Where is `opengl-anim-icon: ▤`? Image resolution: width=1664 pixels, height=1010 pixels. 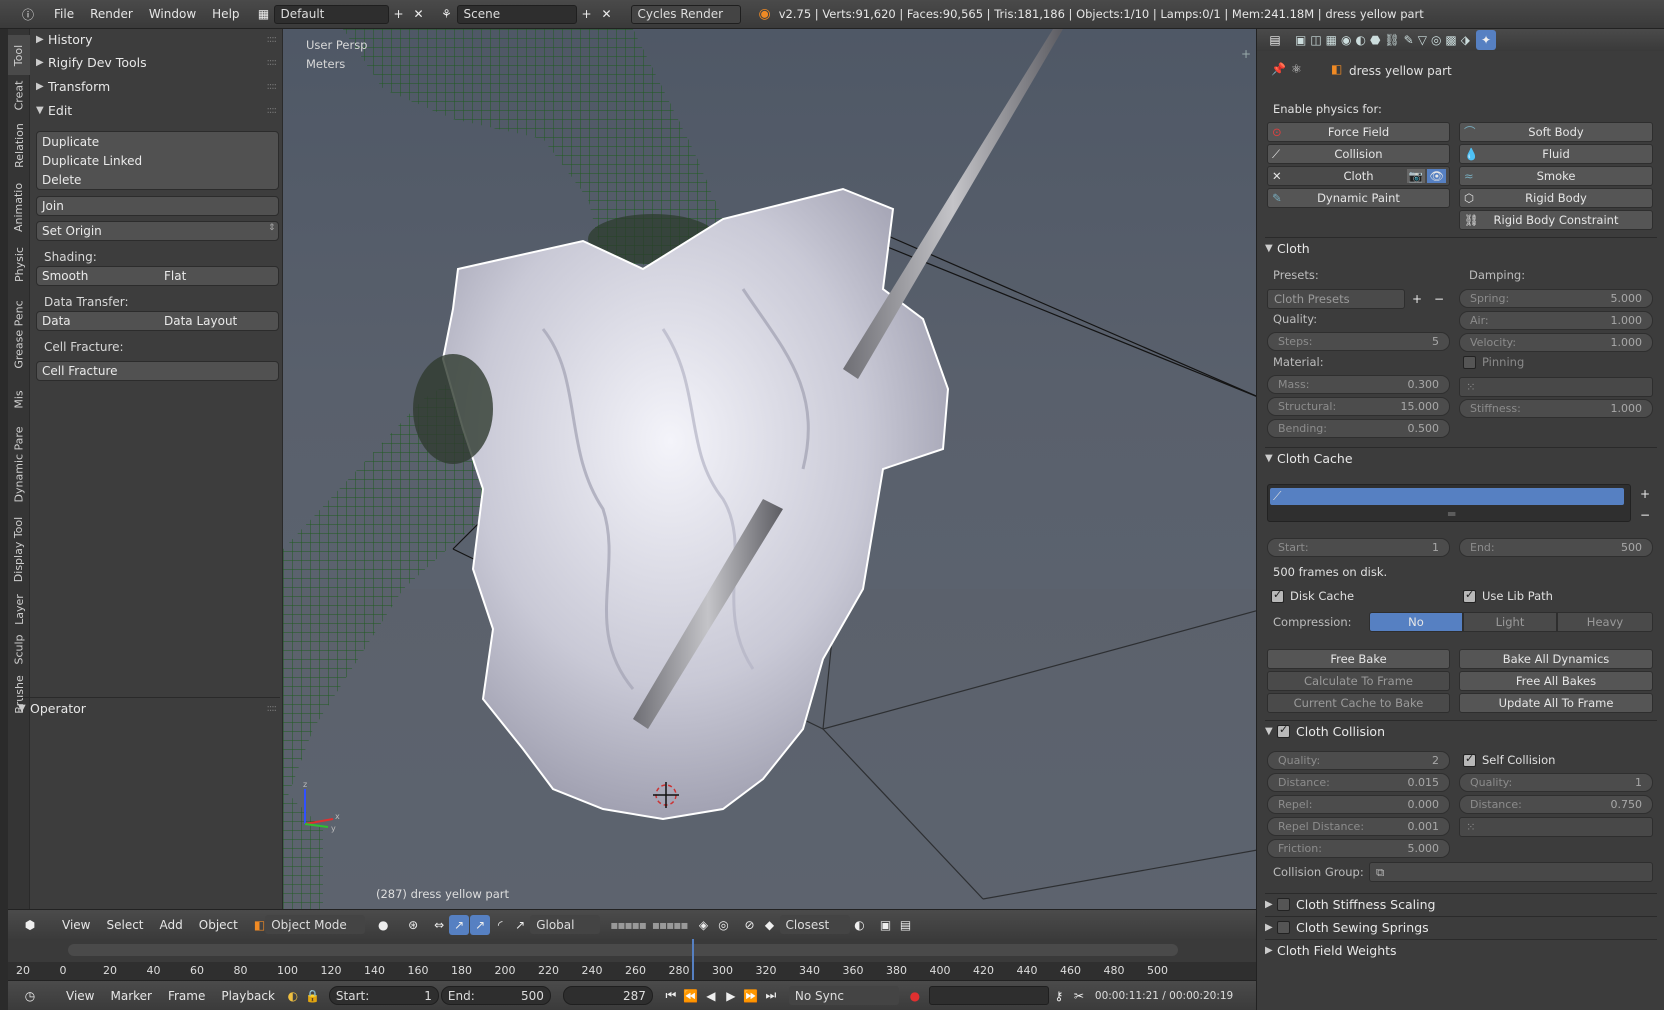
opengl-anim-icon: ▤ is located at coordinates (906, 925).